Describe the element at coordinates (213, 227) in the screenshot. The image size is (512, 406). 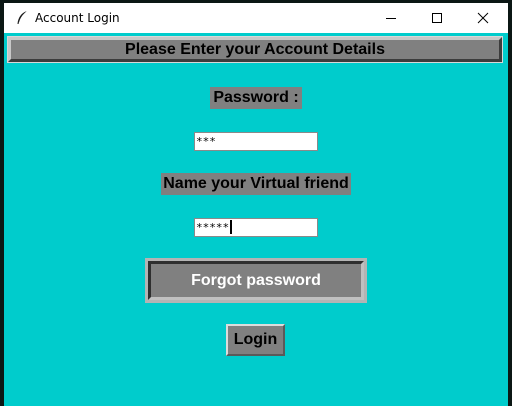
I see `virtual-friend-field-value: *****` at that location.